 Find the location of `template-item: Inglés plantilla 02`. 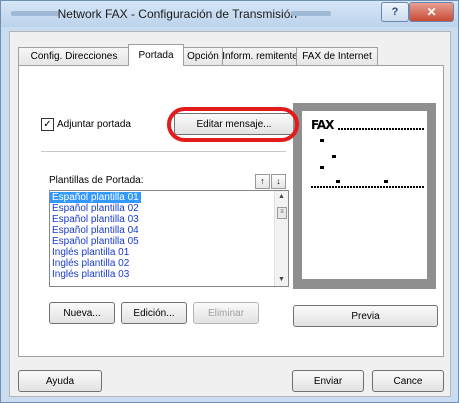

template-item: Inglés plantilla 02 is located at coordinates (169, 263).